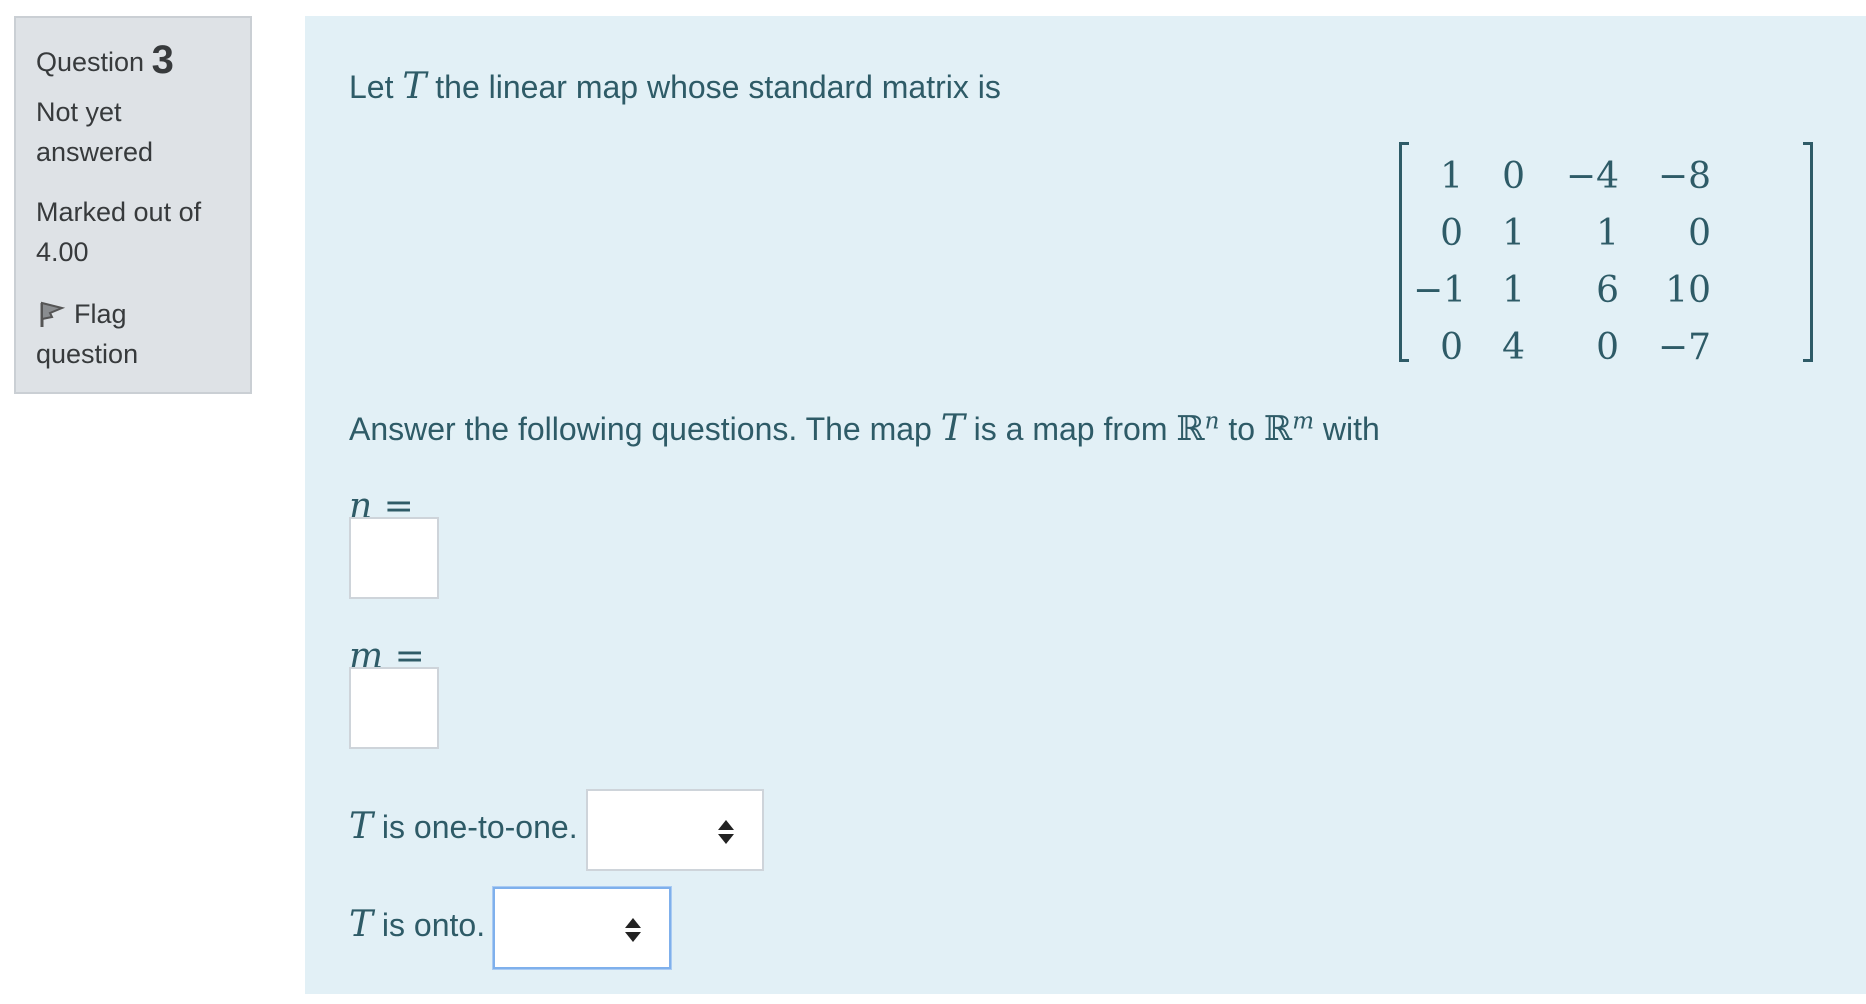  I want to click on onto-variable: T, so click(361, 924).